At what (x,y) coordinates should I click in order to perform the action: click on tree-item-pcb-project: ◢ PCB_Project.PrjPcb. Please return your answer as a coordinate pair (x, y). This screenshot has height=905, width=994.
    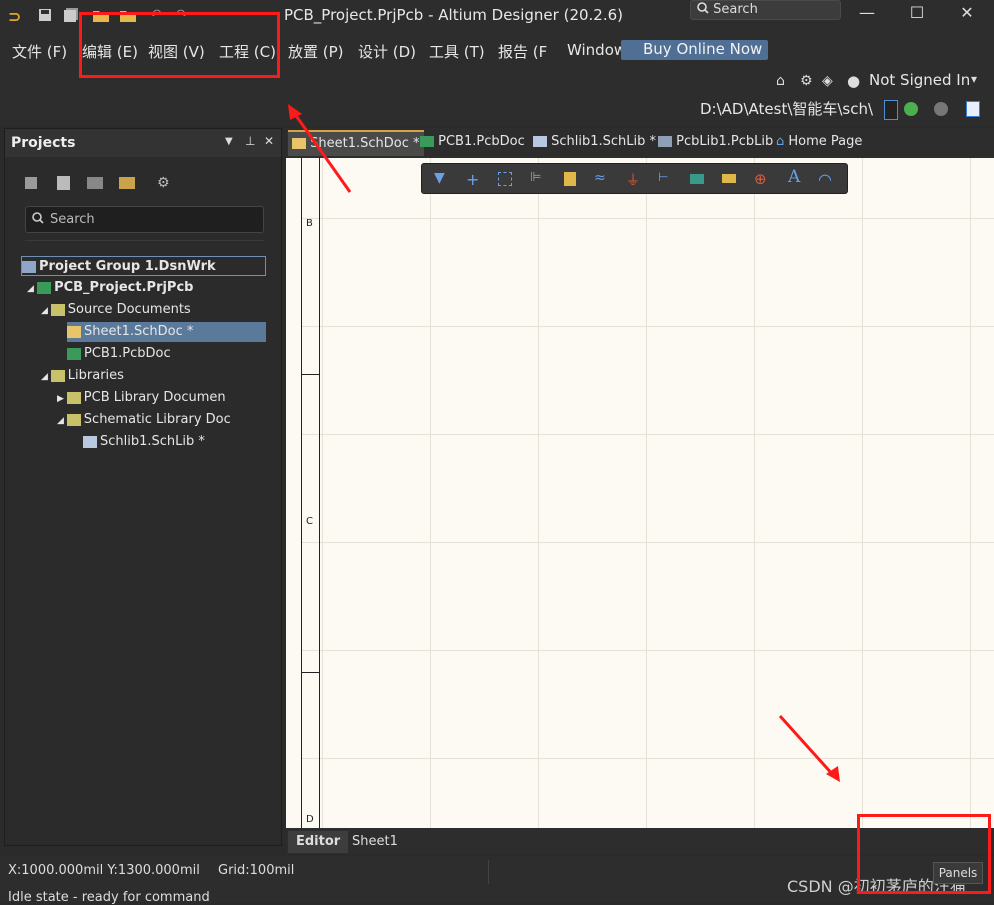
    Looking at the image, I should click on (146, 288).